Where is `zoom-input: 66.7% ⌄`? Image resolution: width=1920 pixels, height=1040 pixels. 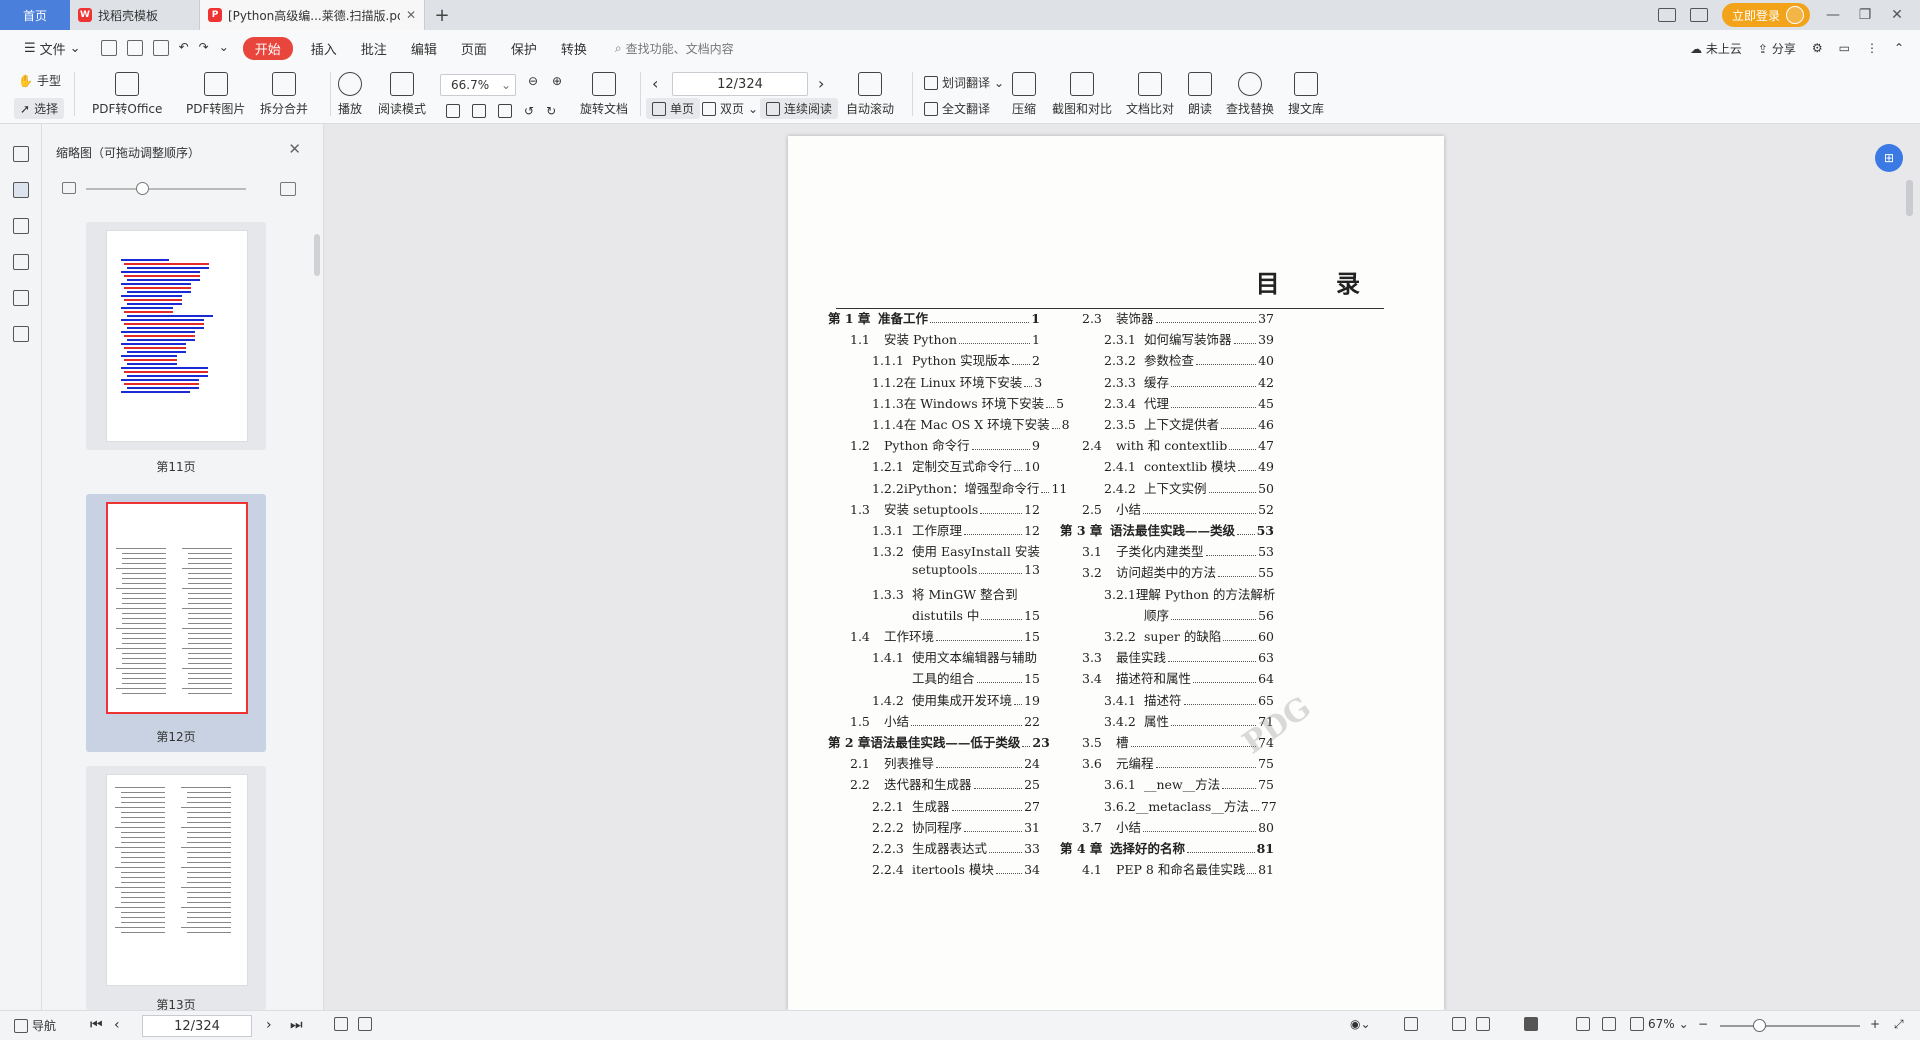
zoom-input: 66.7% ⌄ is located at coordinates (478, 85).